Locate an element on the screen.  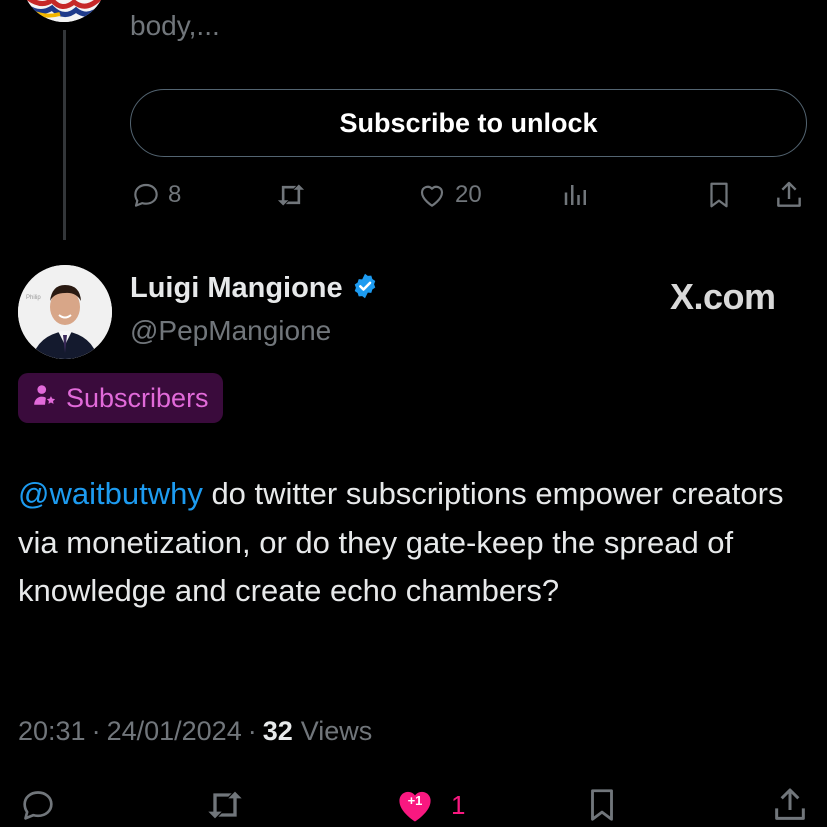
subscribers-badge: Subscribers is located at coordinates (120, 398).